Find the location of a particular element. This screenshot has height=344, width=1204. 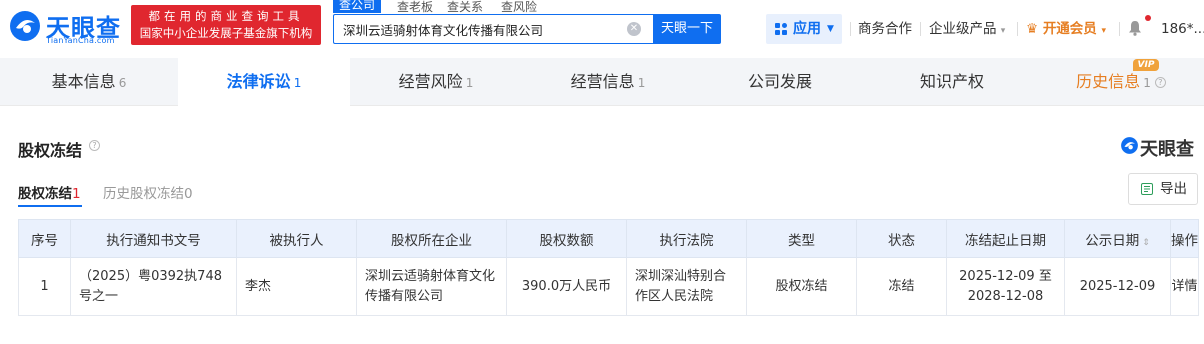

tab-basic-info: 基本信息 6 is located at coordinates (89, 82).